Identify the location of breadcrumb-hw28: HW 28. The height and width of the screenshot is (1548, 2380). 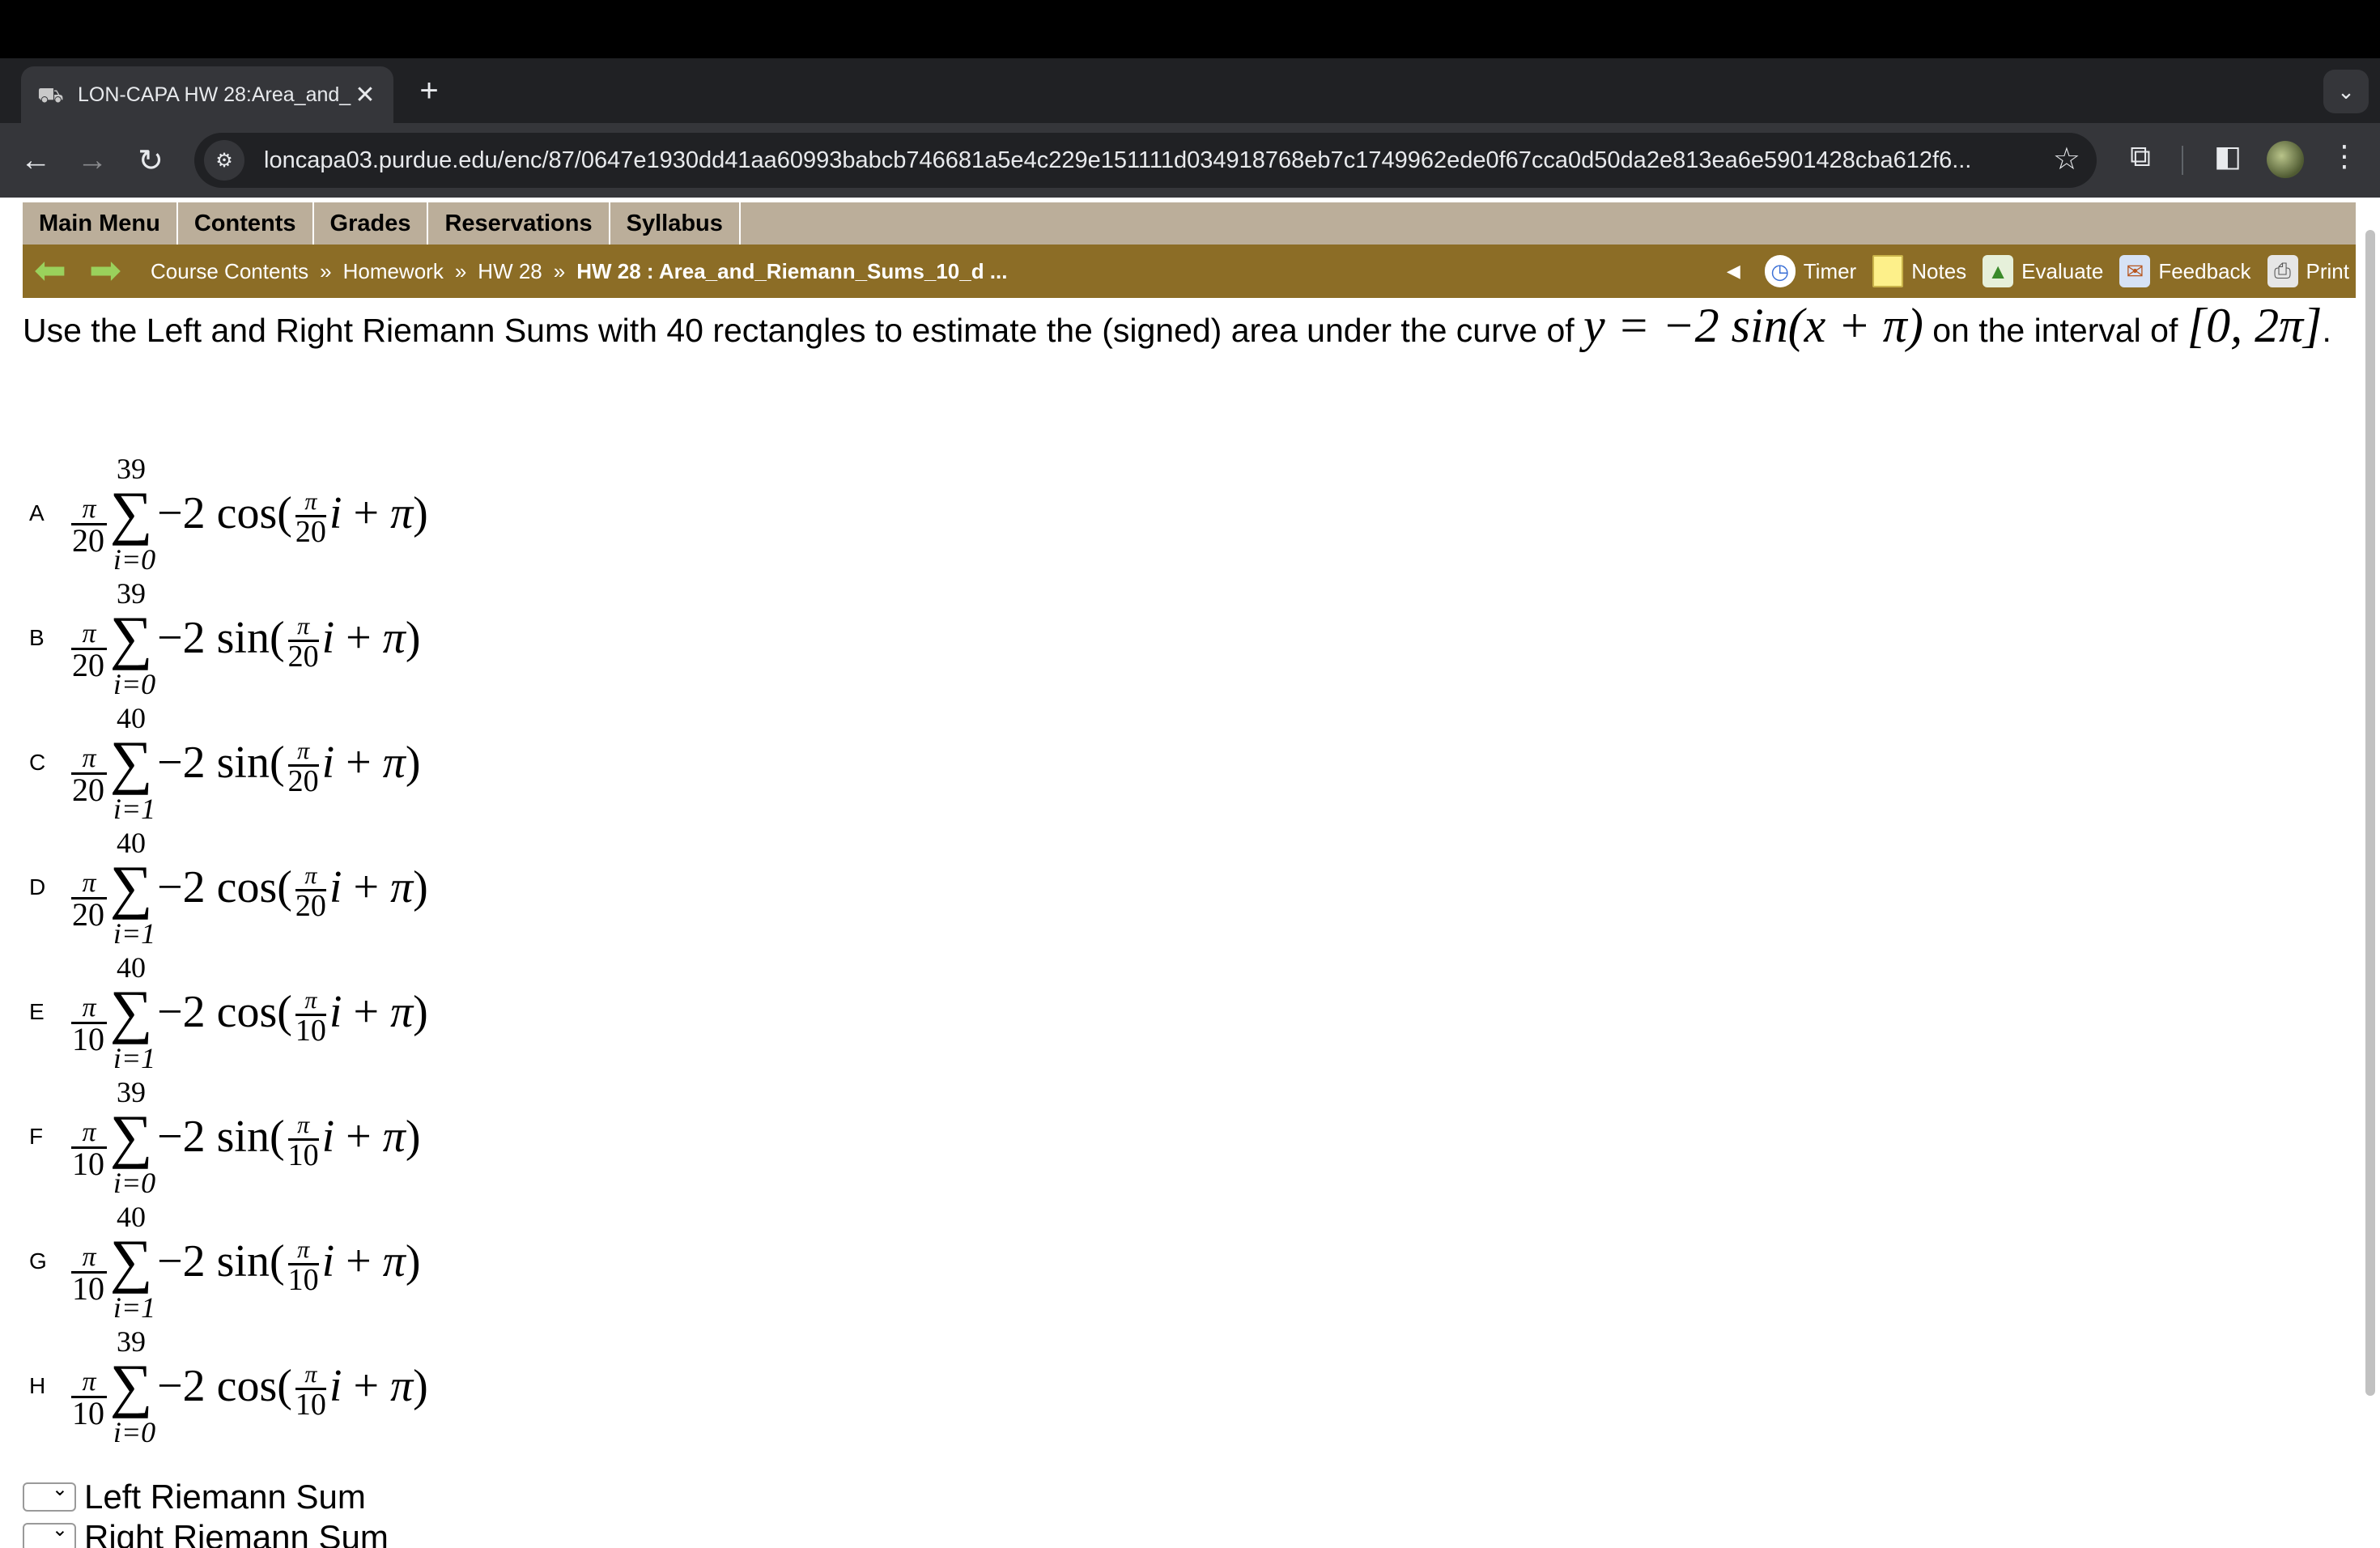
(510, 272).